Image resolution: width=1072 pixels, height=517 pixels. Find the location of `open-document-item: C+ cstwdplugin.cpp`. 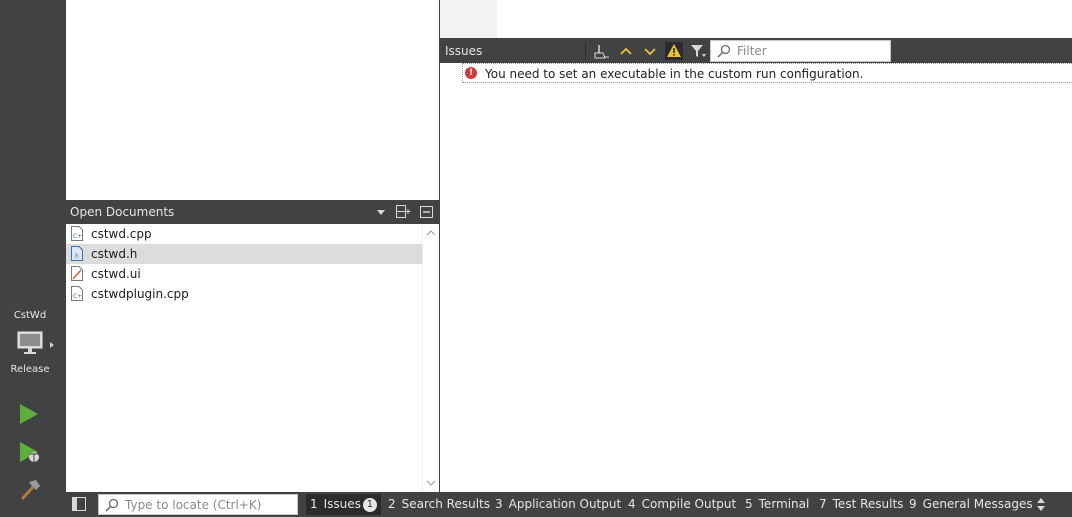

open-document-item: C+ cstwdplugin.cpp is located at coordinates (244, 294).